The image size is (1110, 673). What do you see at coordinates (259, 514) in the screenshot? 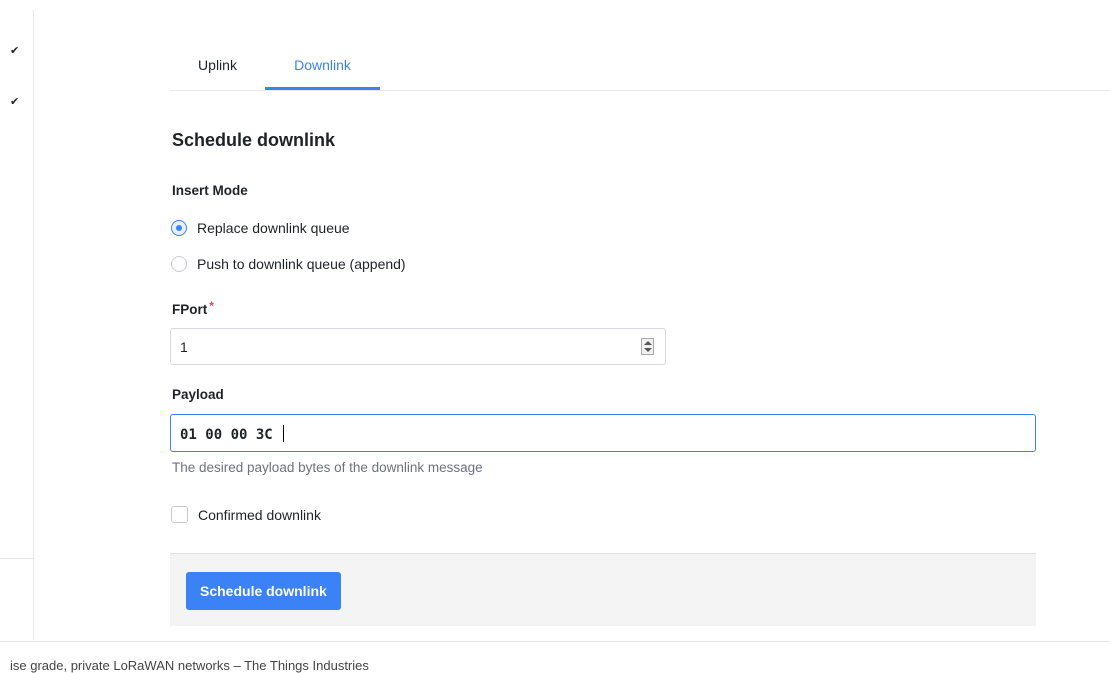
I see `confirmed-downlink-label: Confirmed downlink` at bounding box center [259, 514].